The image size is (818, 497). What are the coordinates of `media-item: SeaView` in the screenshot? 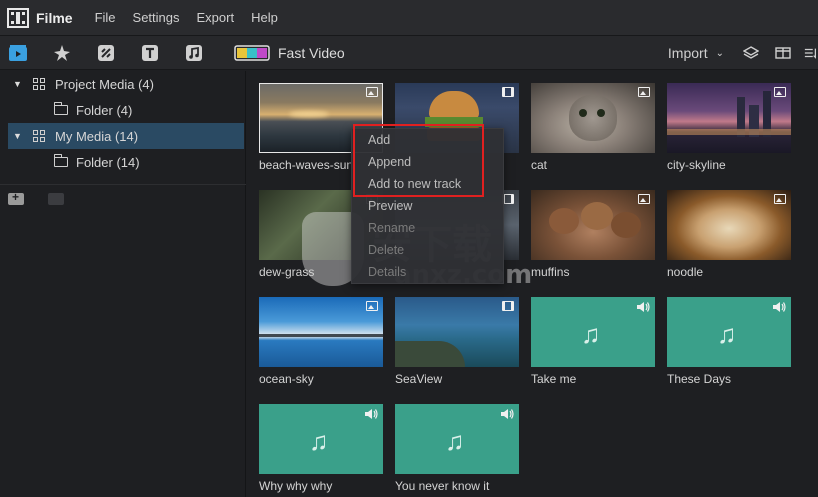 It's located at (457, 341).